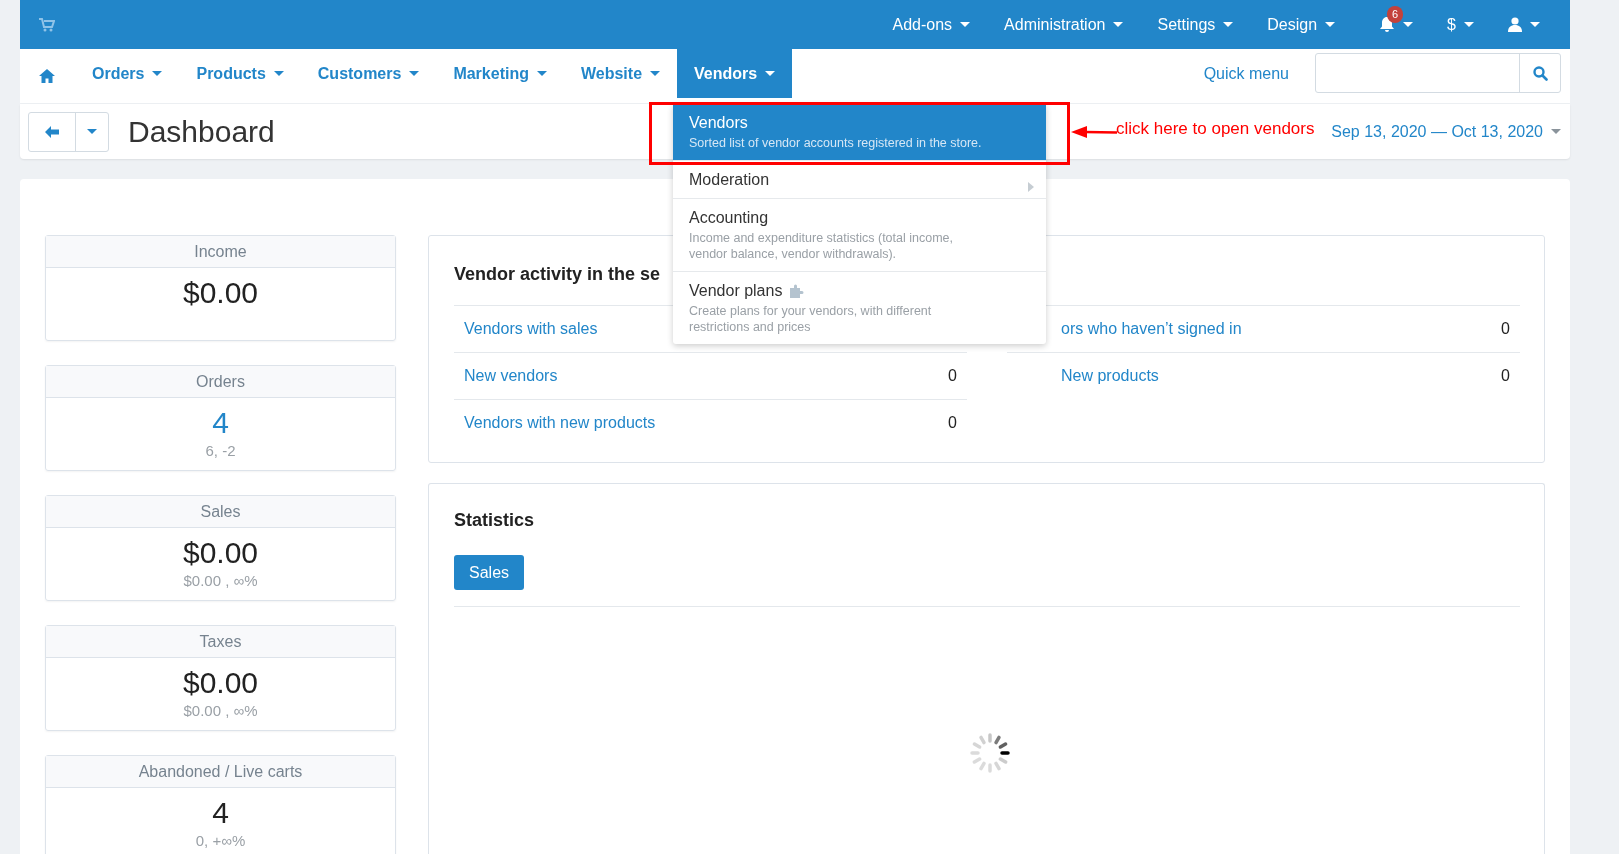 The width and height of the screenshot is (1619, 854). What do you see at coordinates (706, 423) in the screenshot?
I see `activity-link: Vendors with new products` at bounding box center [706, 423].